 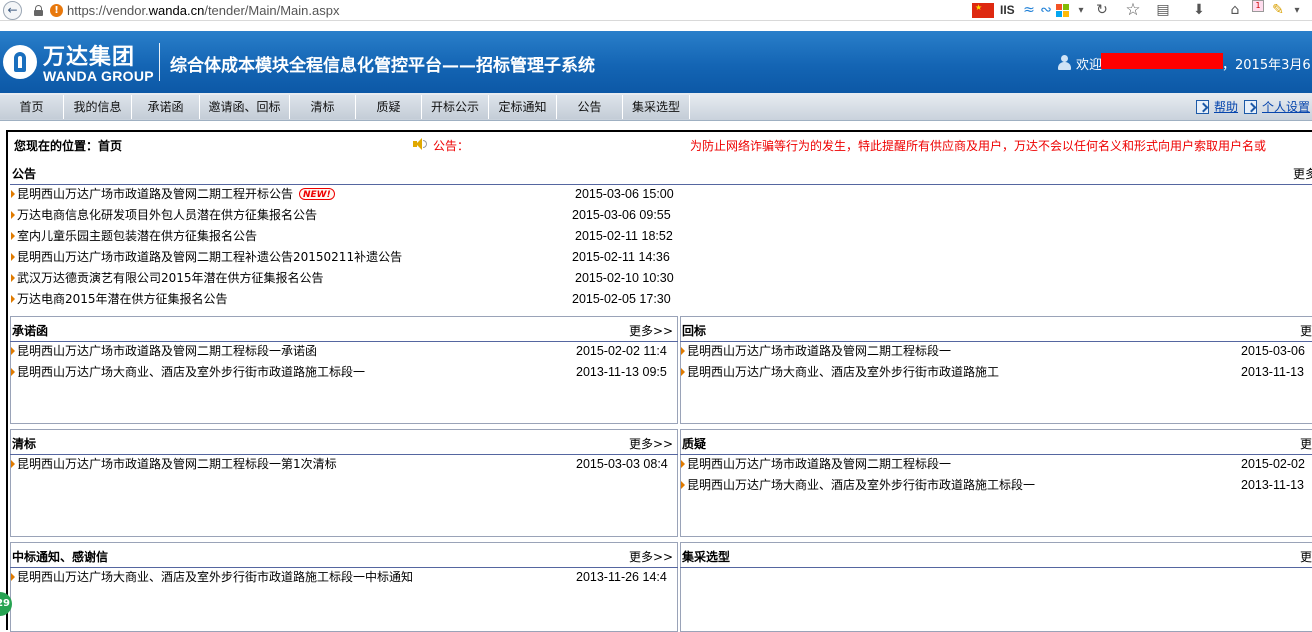 I want to click on item-date: 2015-02-11 14:36, so click(x=621, y=257).